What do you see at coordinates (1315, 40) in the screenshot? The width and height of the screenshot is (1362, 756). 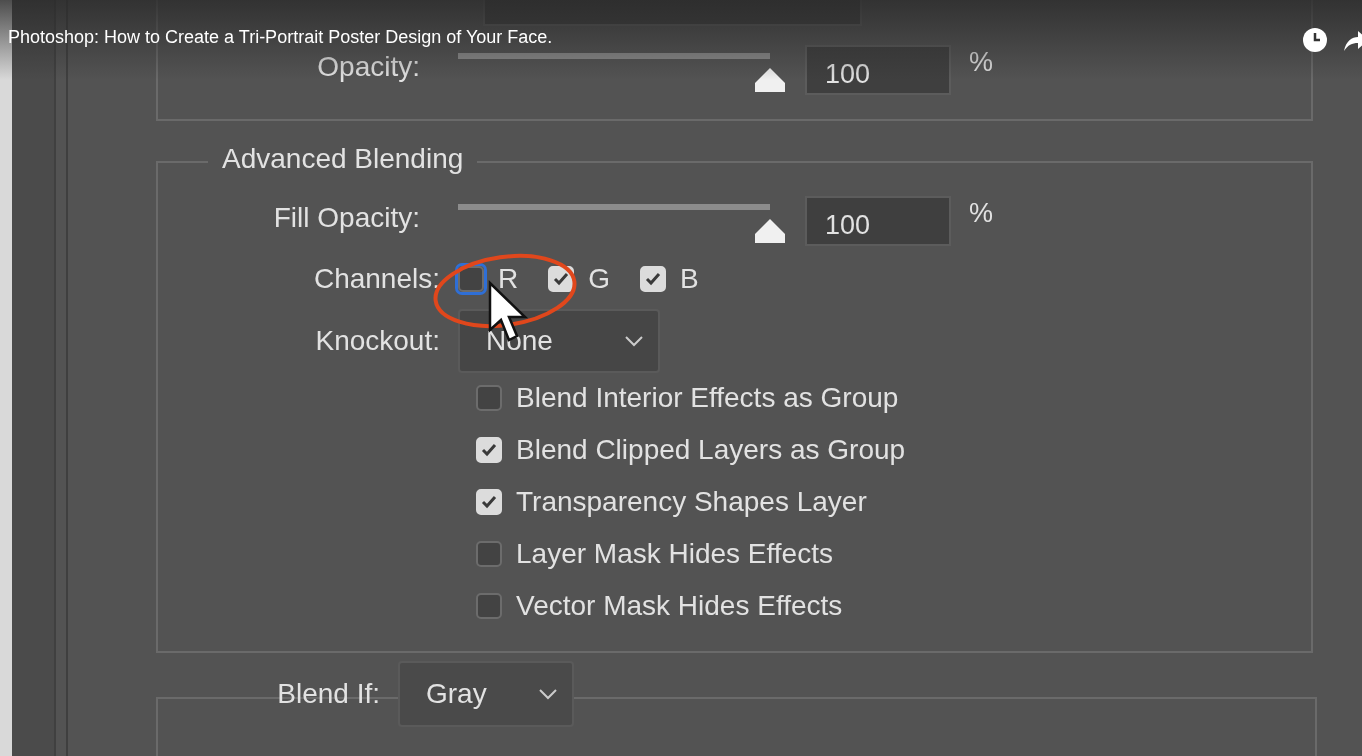 I see `clock-icon` at bounding box center [1315, 40].